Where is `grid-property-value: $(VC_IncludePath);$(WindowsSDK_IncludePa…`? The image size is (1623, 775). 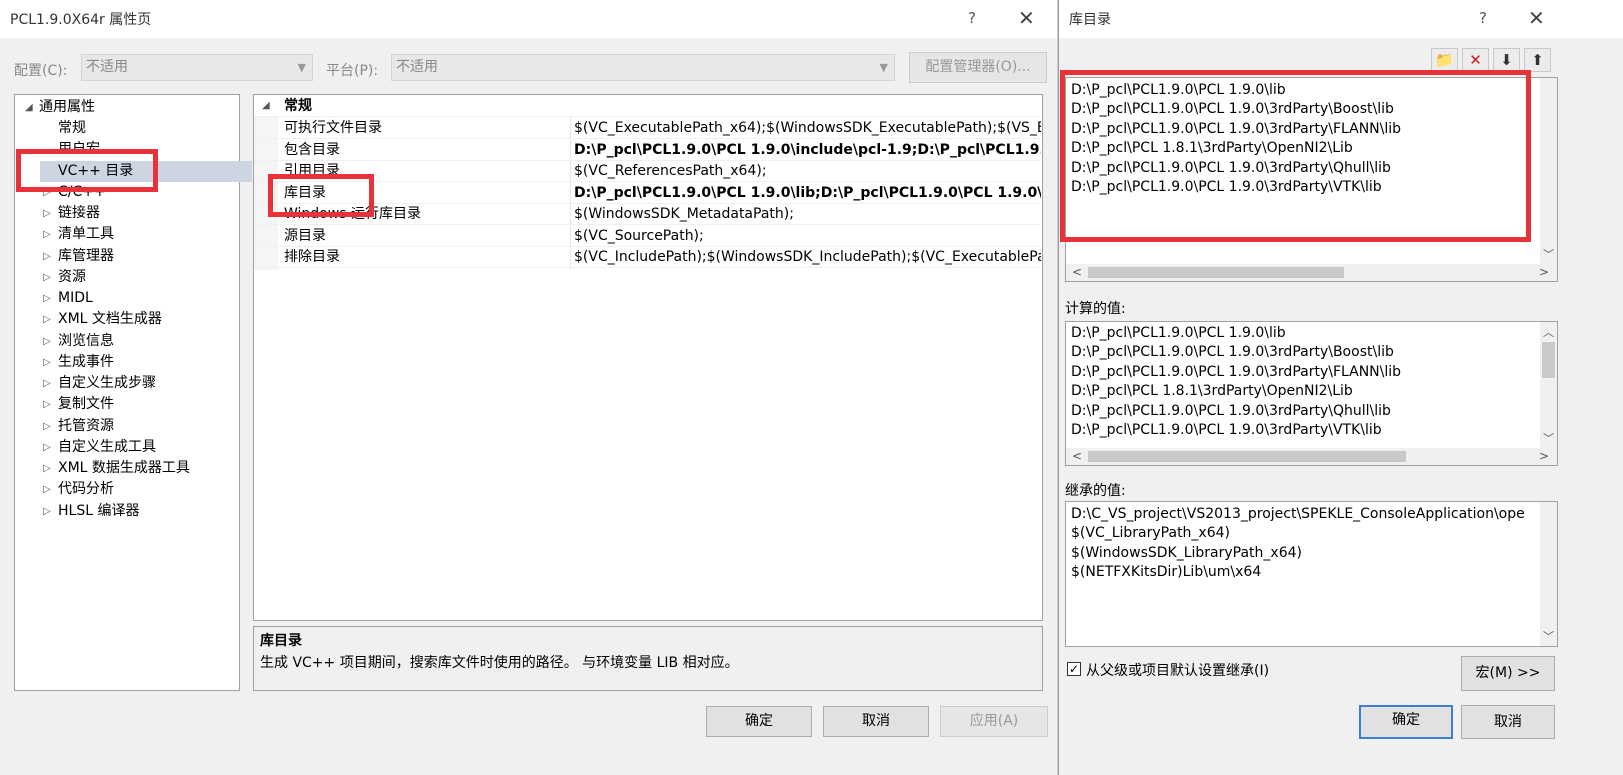
grid-property-value: $(VC_IncludePath);$(WindowsSDK_IncludePa… is located at coordinates (807, 256).